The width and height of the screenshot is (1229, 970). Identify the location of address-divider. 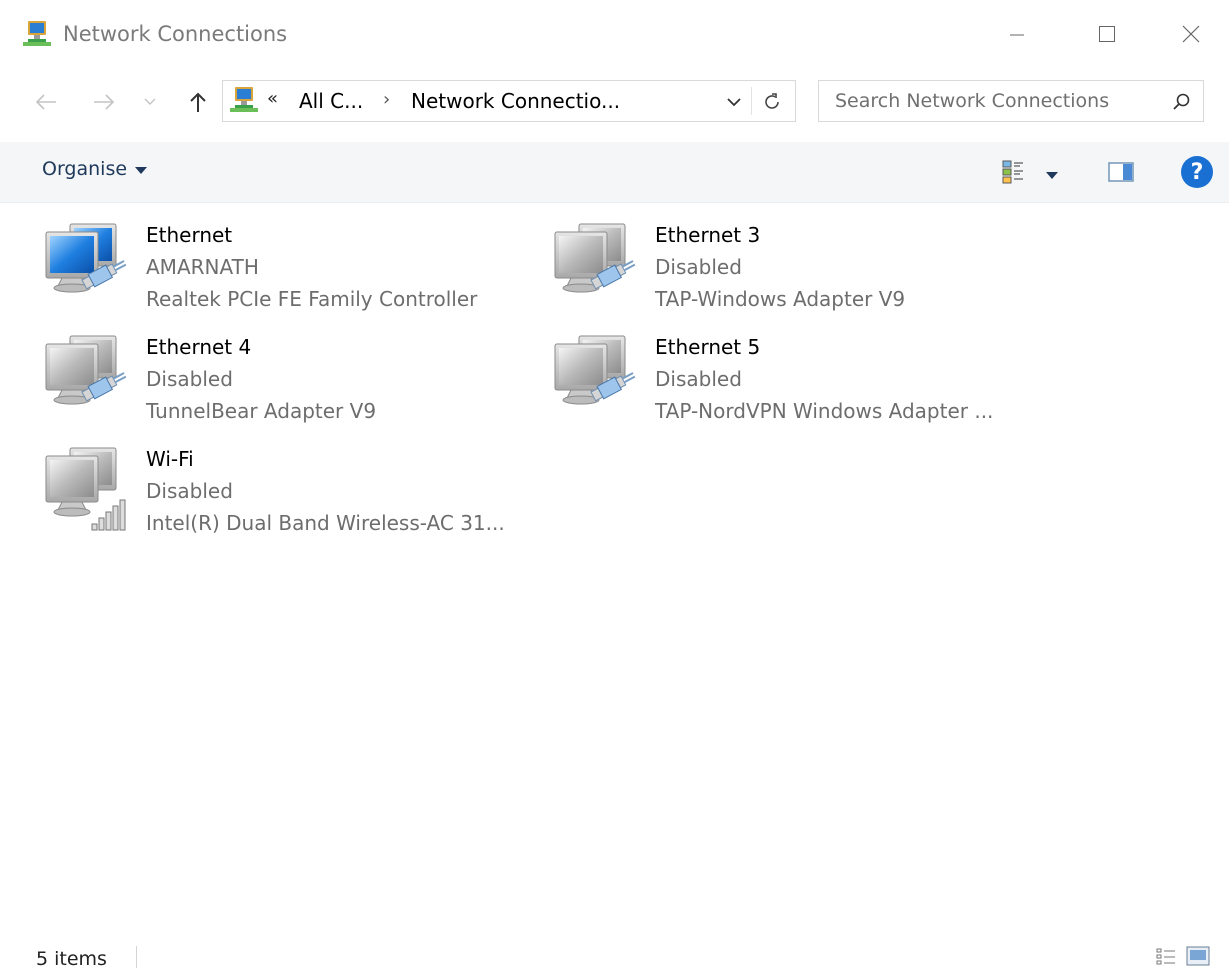
(751, 101).